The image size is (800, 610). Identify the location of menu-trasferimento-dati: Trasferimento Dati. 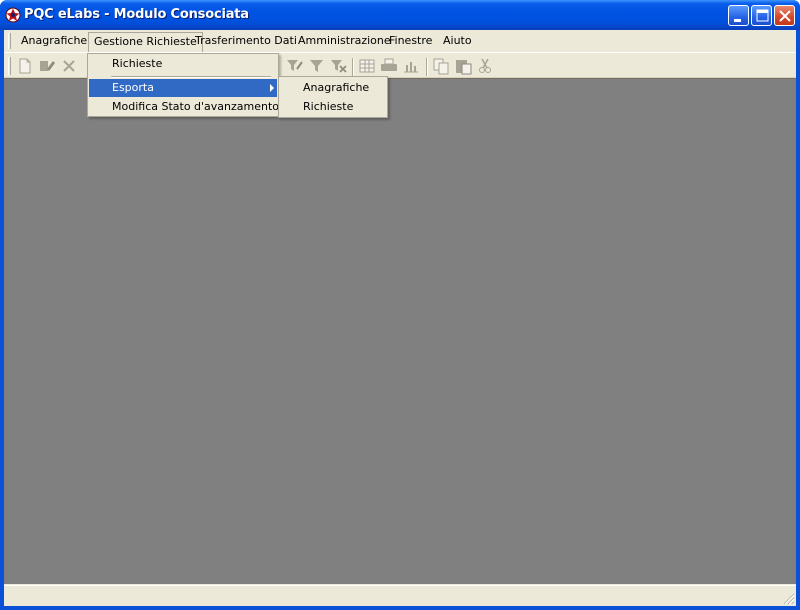
(246, 41).